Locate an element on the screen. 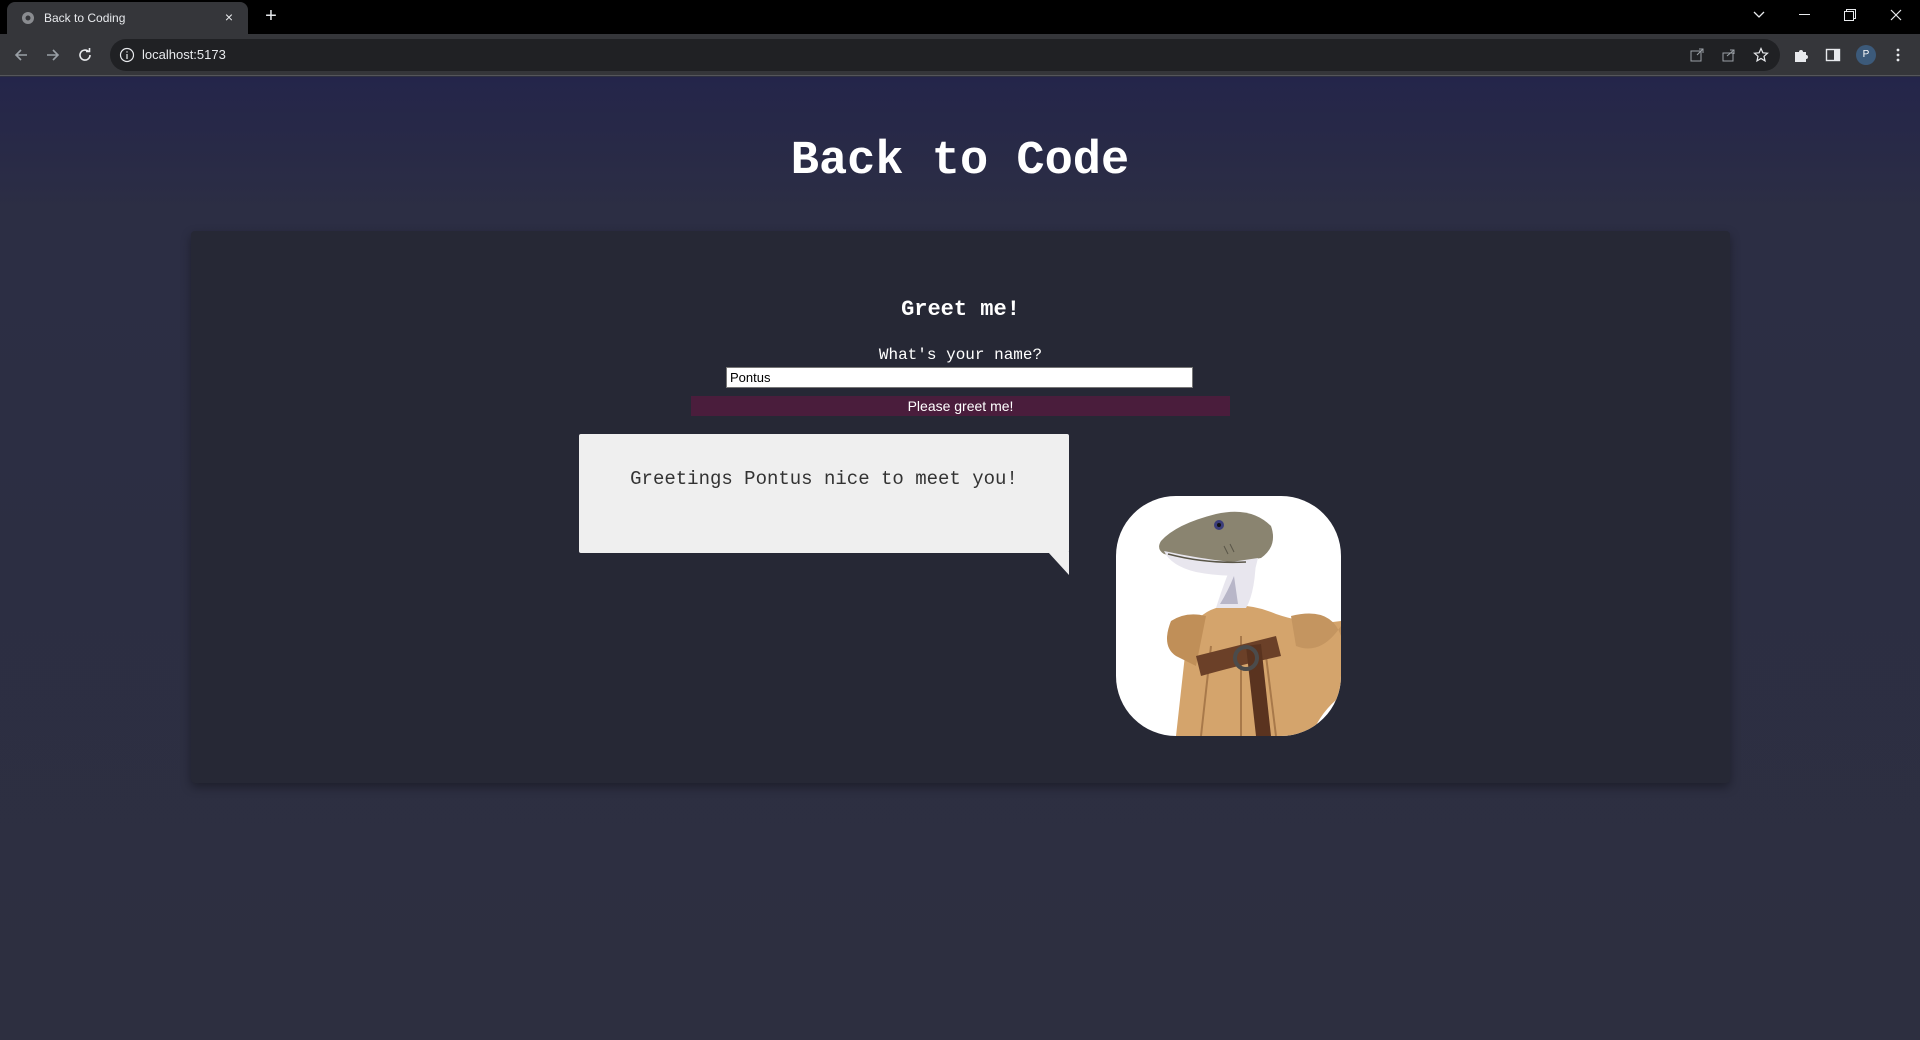 The height and width of the screenshot is (1040, 1920). browser-tab: Back to Coding × is located at coordinates (127, 18).